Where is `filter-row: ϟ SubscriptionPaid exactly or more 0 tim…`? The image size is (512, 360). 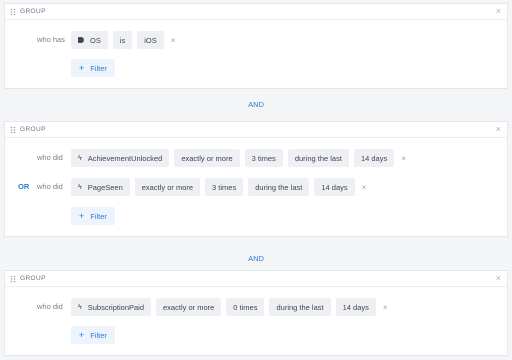 filter-row: ϟ SubscriptionPaid exactly or more 0 tim… is located at coordinates (229, 307).